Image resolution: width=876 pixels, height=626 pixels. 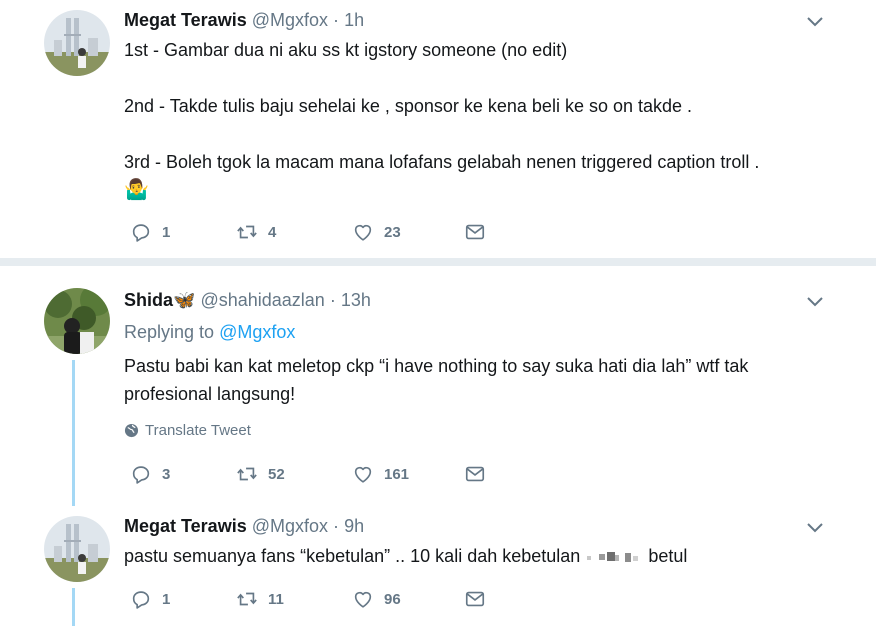 What do you see at coordinates (184, 300) in the screenshot?
I see `butterfly-emoji: 🦋` at bounding box center [184, 300].